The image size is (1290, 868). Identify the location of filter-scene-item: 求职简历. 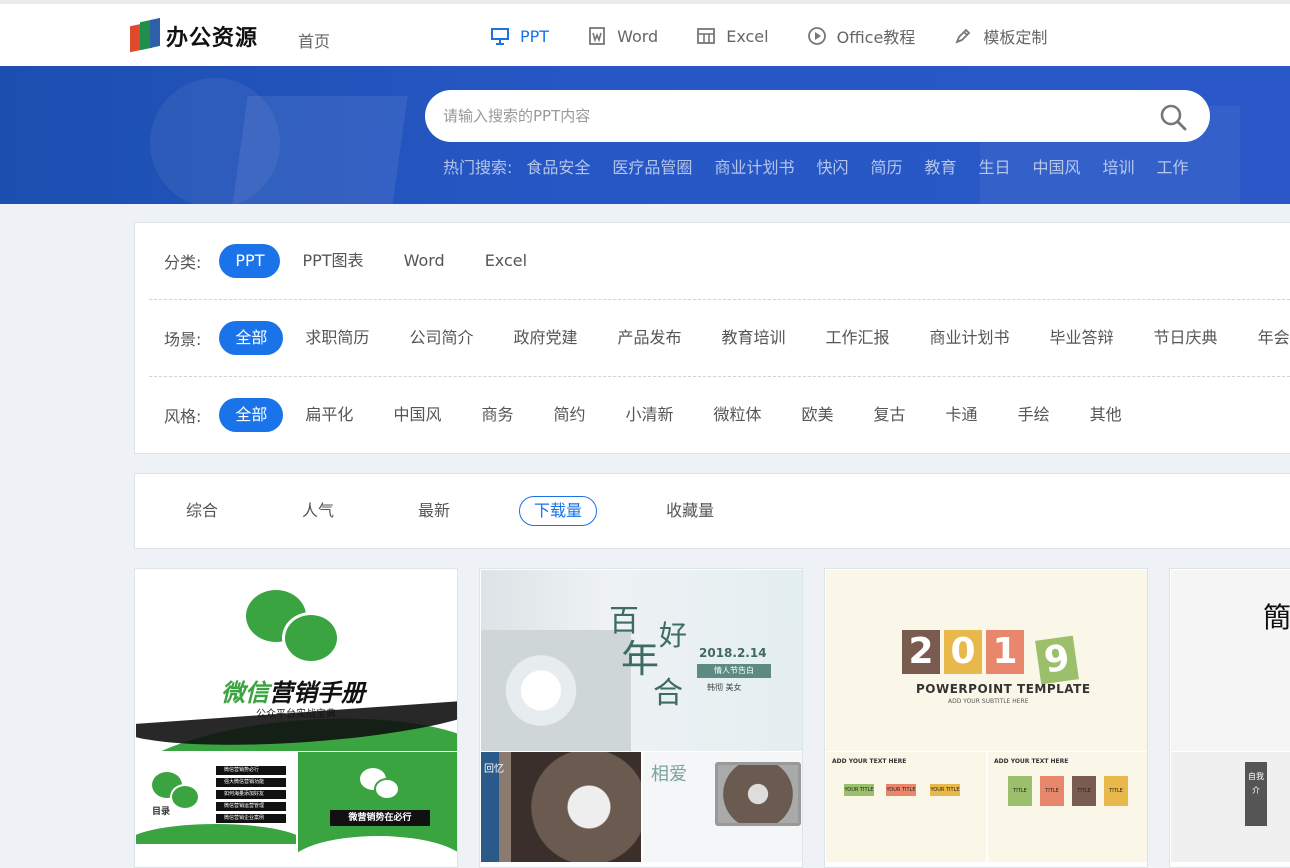
(337, 338).